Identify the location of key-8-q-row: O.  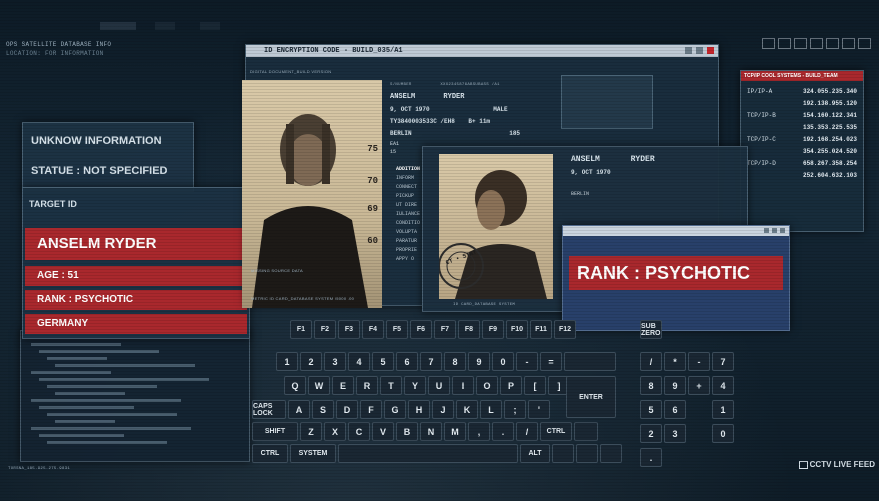
(487, 385).